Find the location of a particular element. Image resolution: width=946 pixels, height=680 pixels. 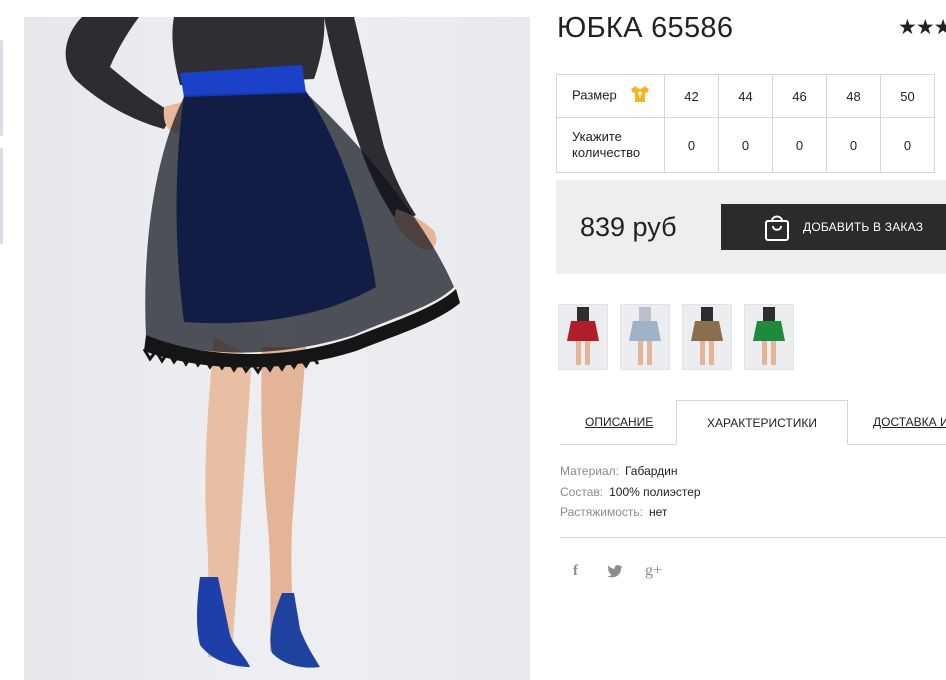

characteristic-key: Материал: is located at coordinates (589, 471).